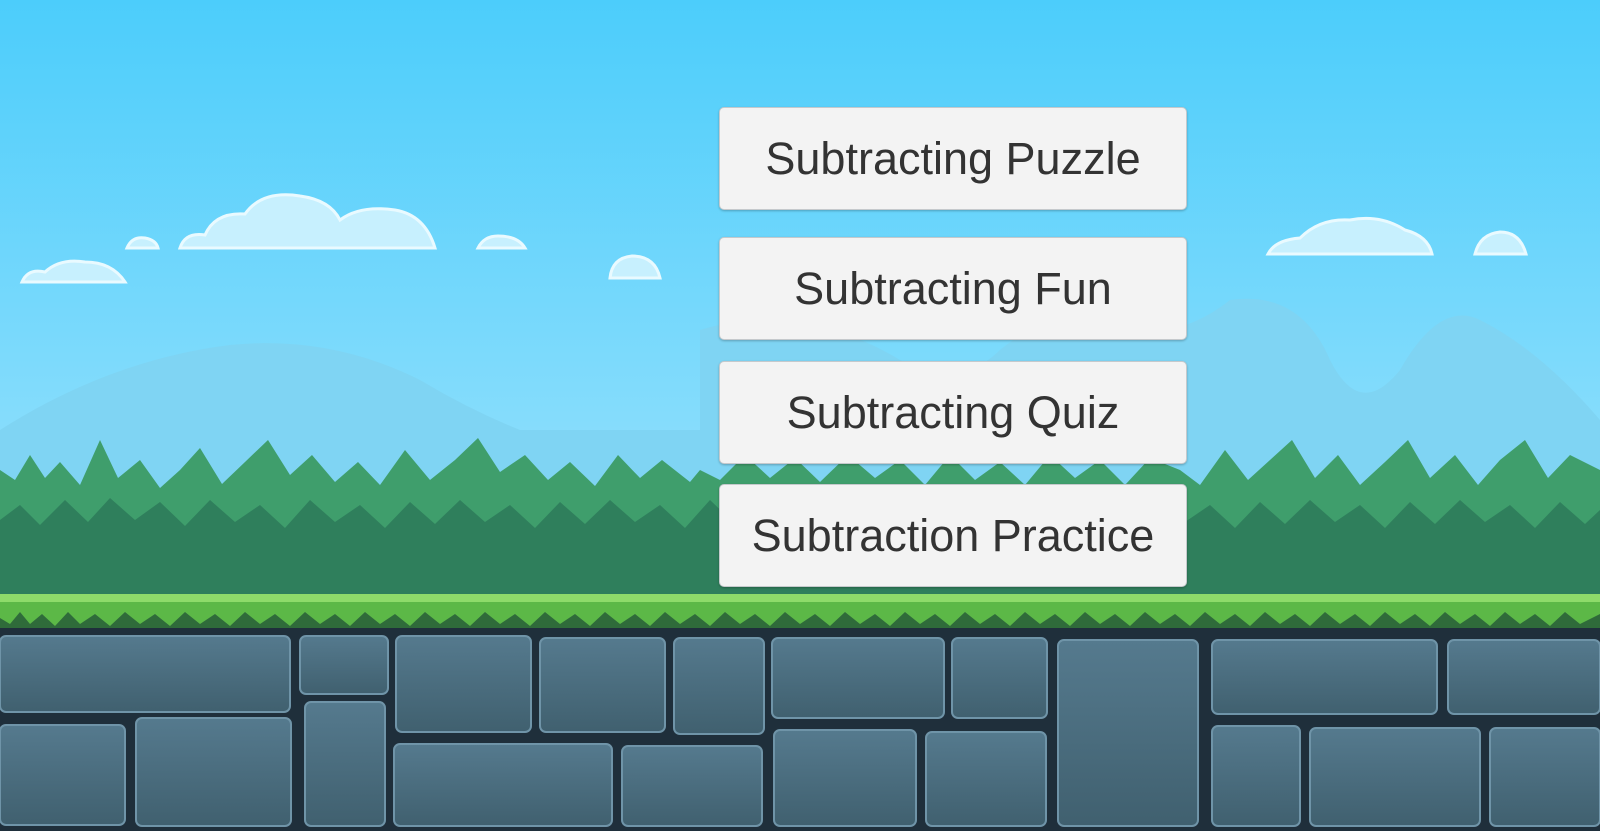 Image resolution: width=1600 pixels, height=831 pixels. What do you see at coordinates (953, 288) in the screenshot?
I see `subtracting-fun-button: Subtracting Fun` at bounding box center [953, 288].